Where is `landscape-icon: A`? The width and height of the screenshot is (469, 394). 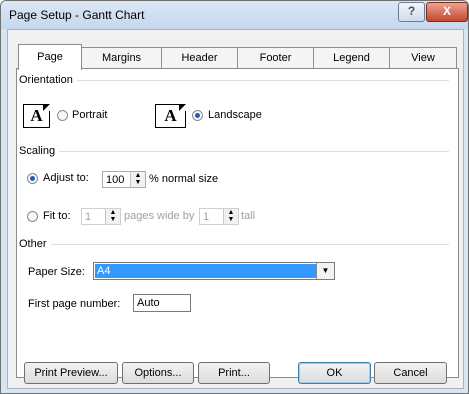
landscape-icon: A is located at coordinates (170, 116).